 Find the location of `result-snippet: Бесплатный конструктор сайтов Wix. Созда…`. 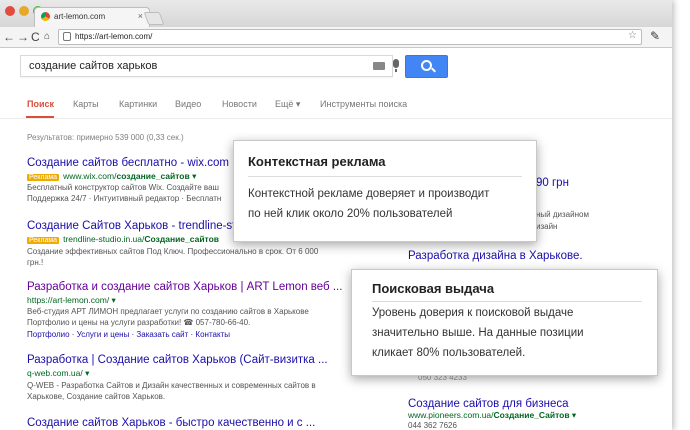

result-snippet: Бесплатный конструктор сайтов Wix. Созда… is located at coordinates (123, 187).